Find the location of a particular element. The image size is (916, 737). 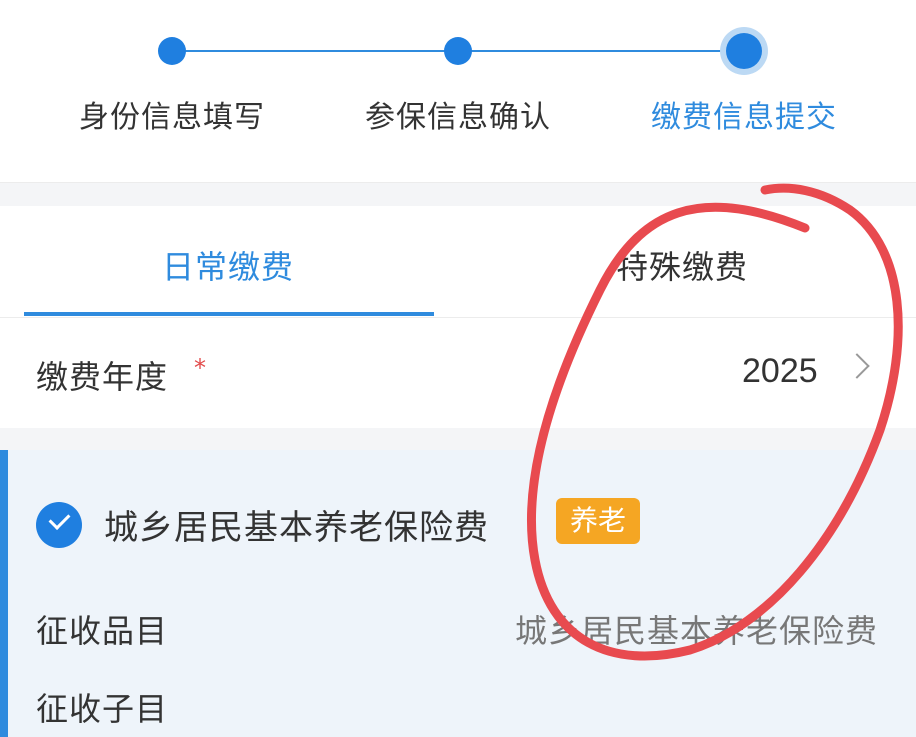

category-badge: 养老 is located at coordinates (598, 521).